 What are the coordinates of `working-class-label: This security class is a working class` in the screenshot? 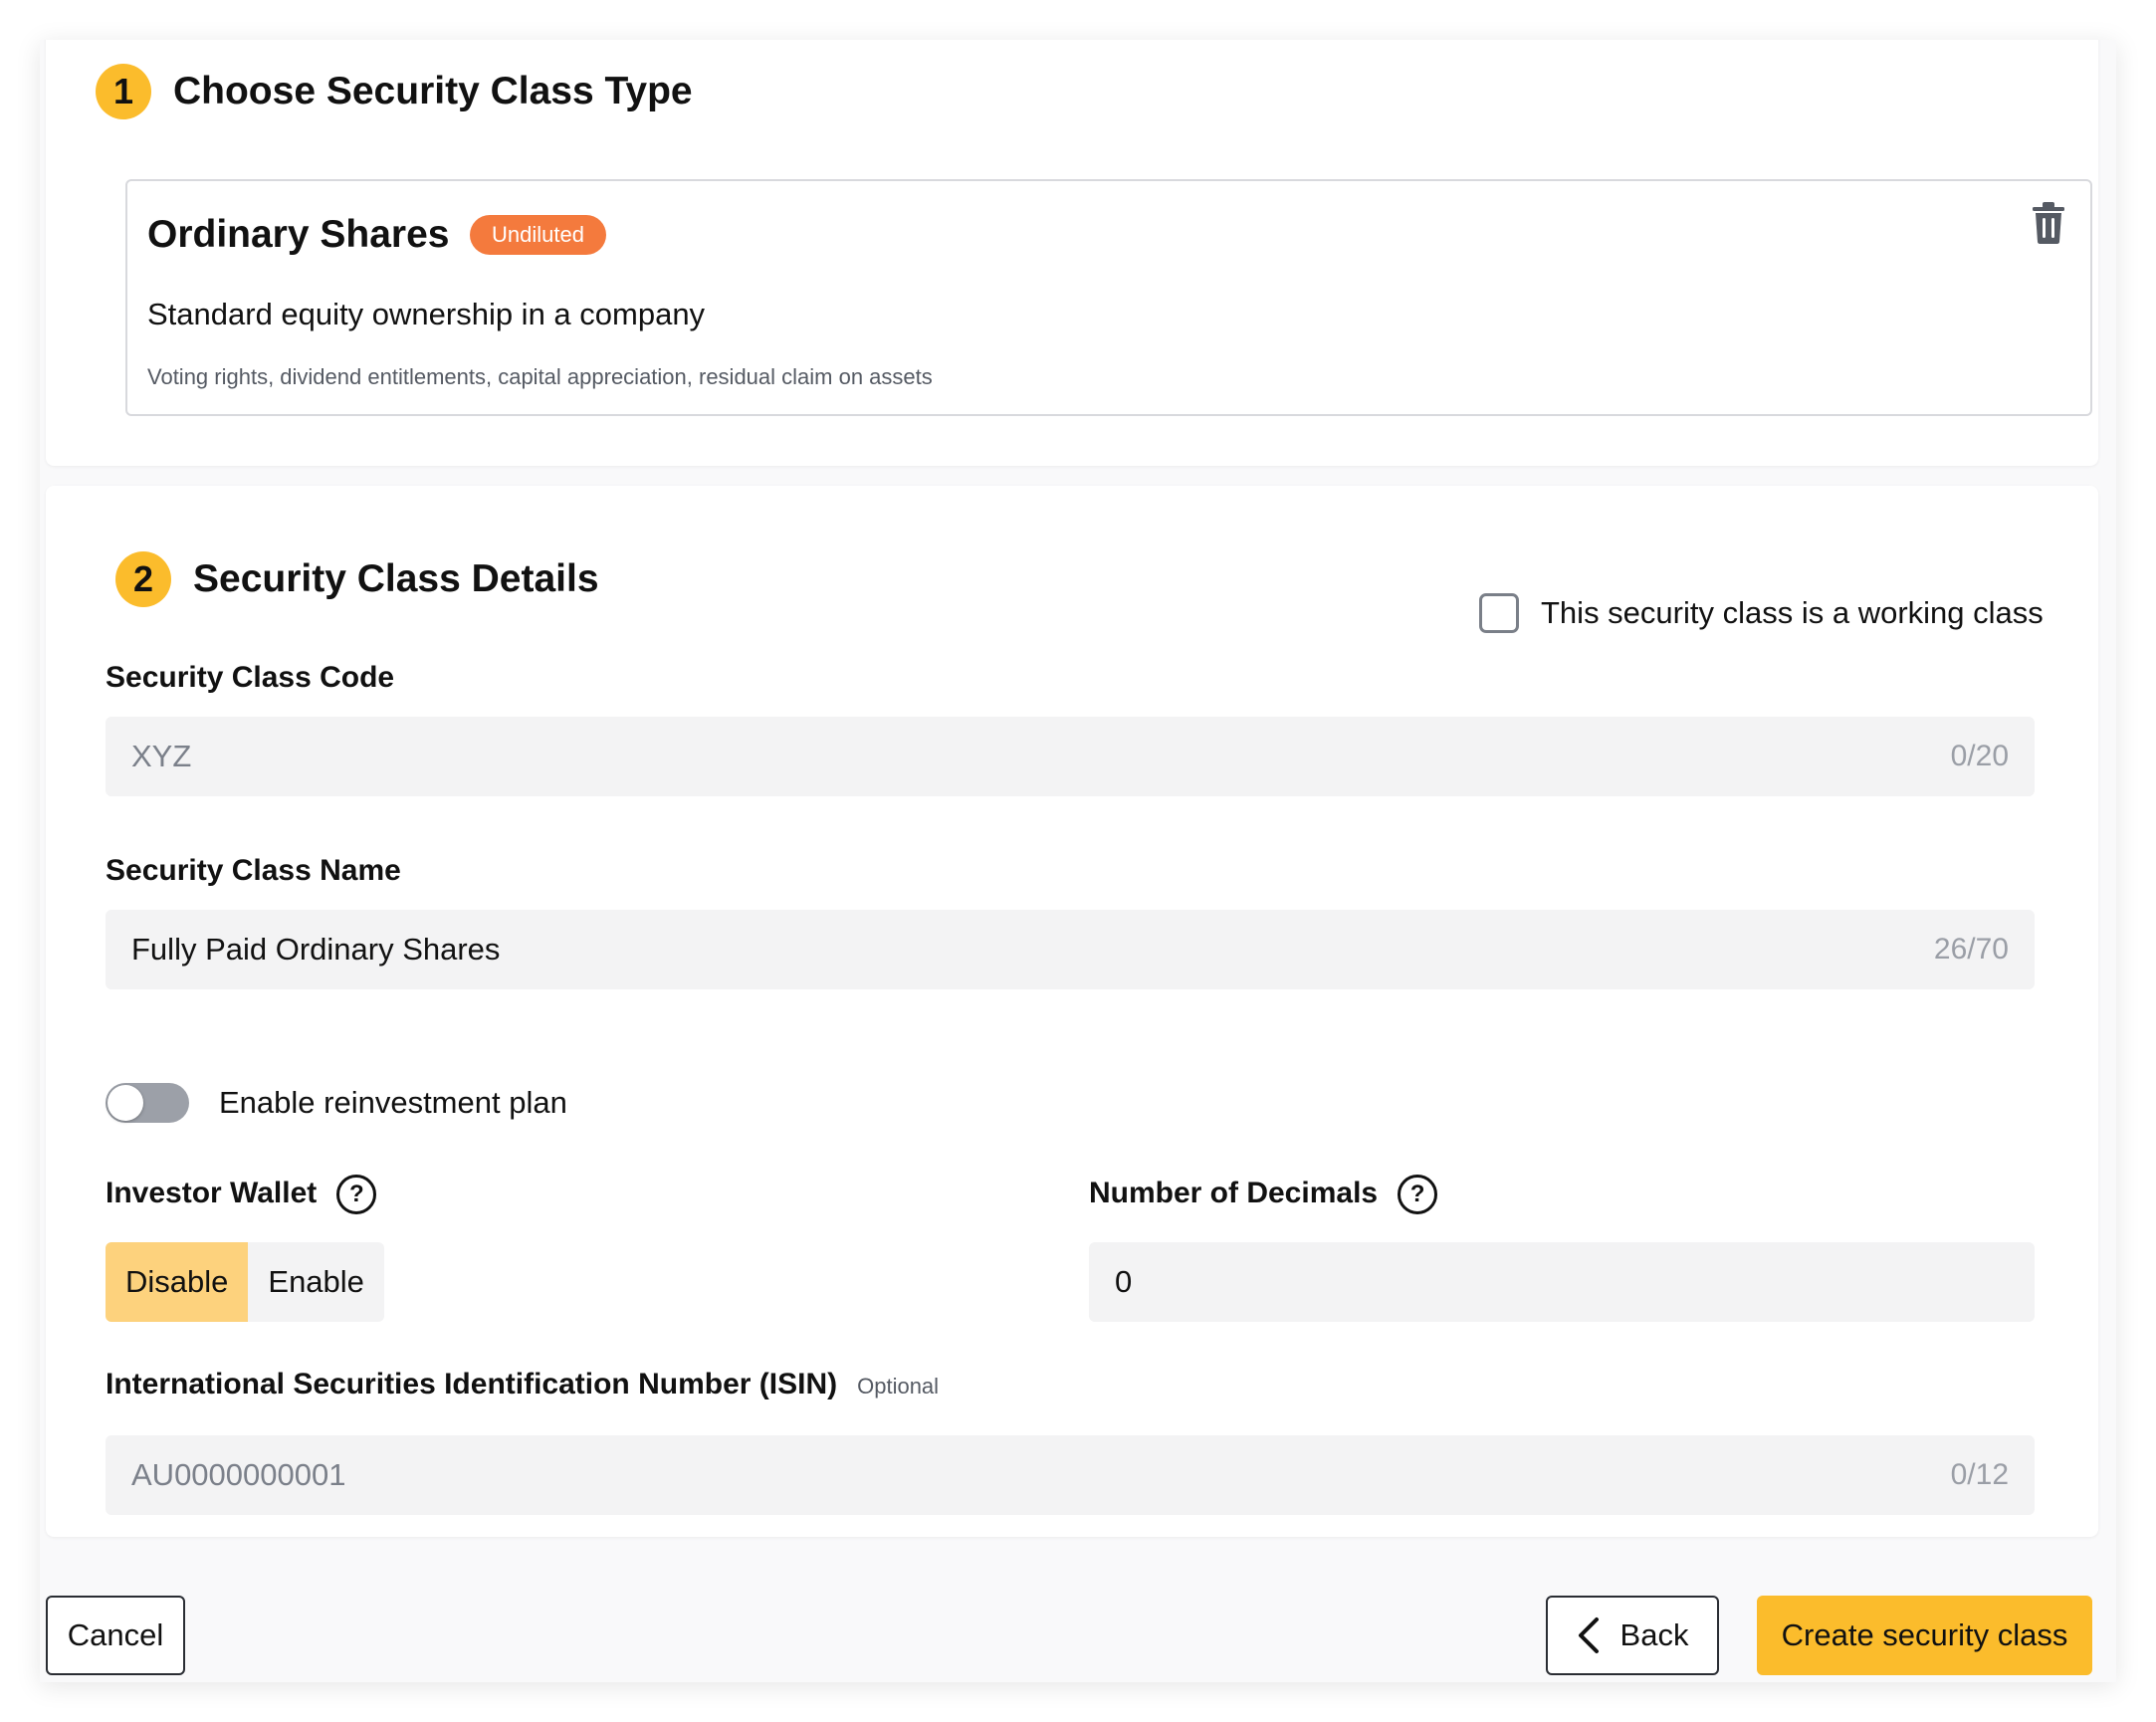 It's located at (1792, 612).